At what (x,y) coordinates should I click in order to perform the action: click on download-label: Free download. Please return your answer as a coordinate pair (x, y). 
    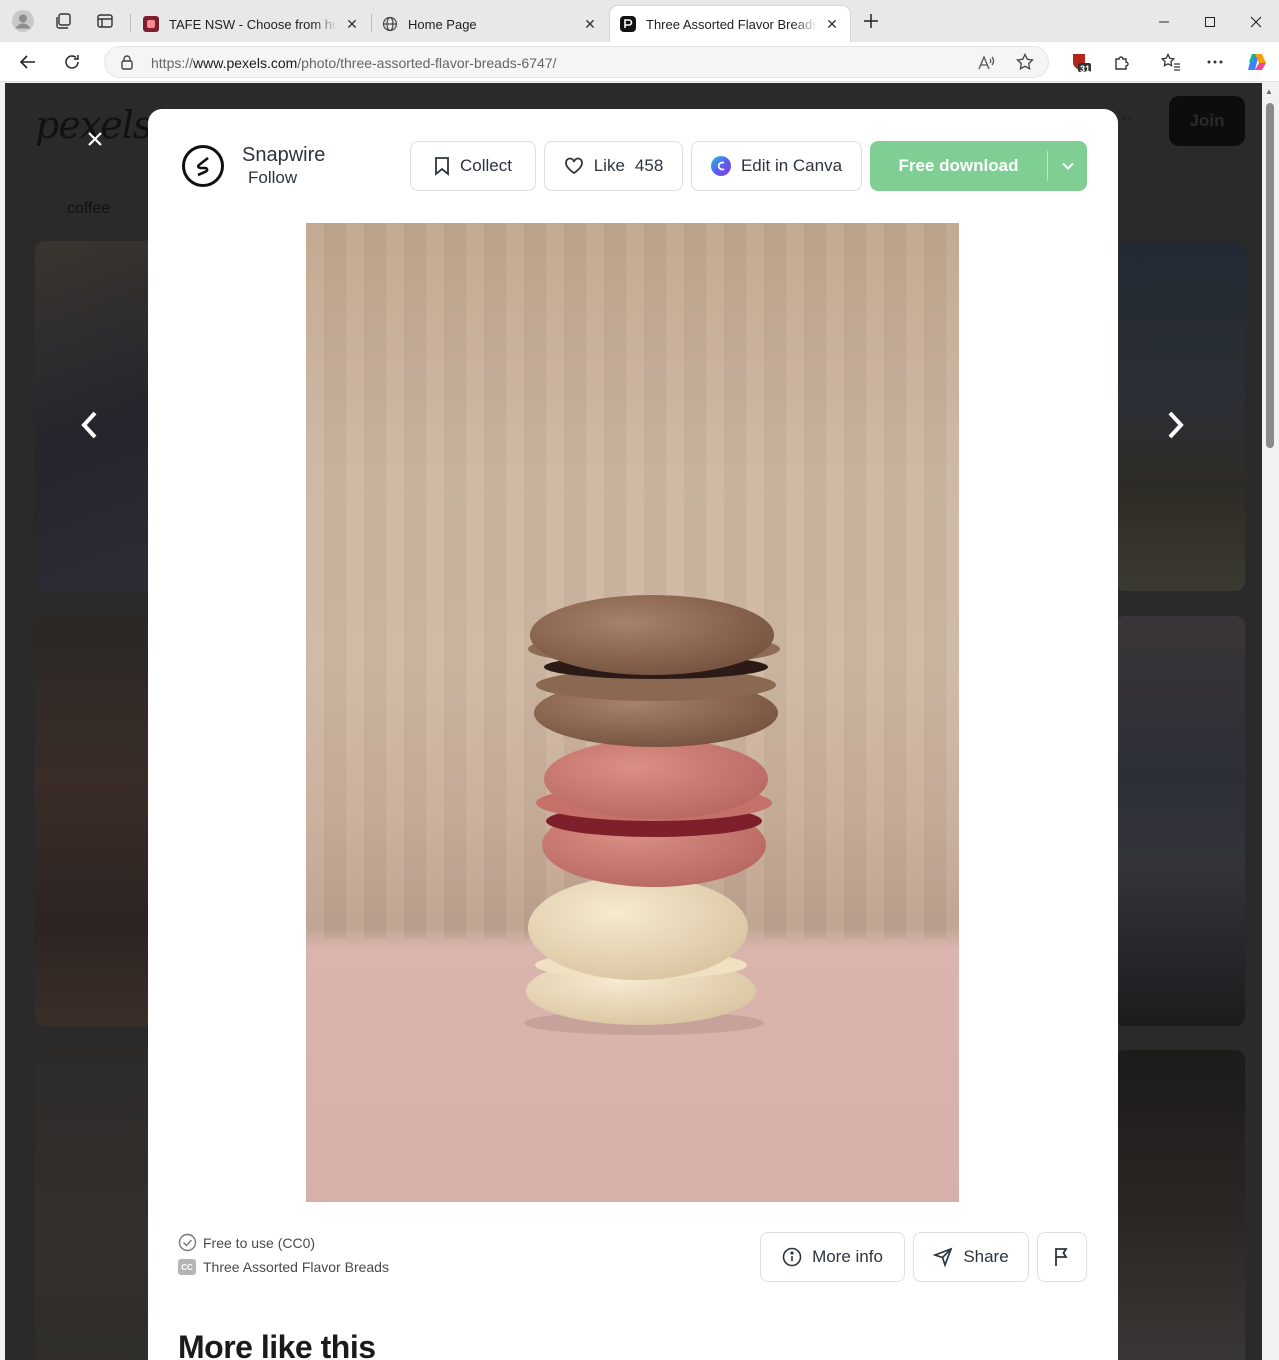
    Looking at the image, I should click on (958, 165).